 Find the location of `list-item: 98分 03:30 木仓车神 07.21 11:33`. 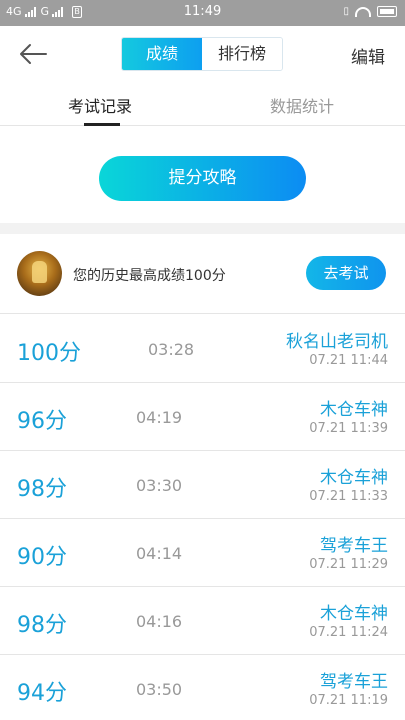

list-item: 98分 03:30 木仓车神 07.21 11:33 is located at coordinates (202, 485).